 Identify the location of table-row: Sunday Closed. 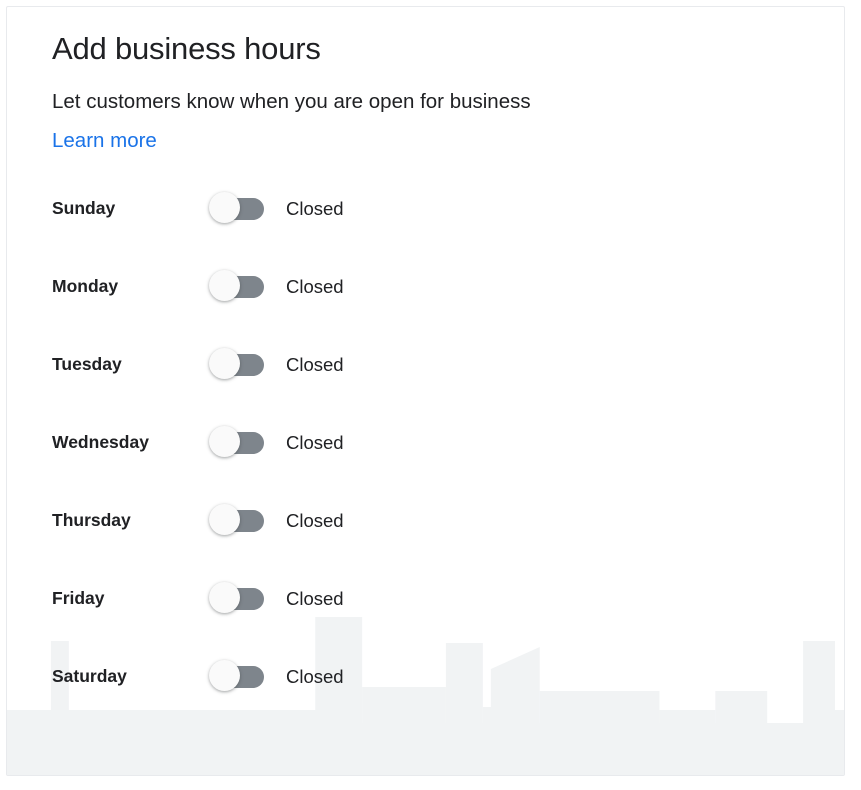
(448, 233).